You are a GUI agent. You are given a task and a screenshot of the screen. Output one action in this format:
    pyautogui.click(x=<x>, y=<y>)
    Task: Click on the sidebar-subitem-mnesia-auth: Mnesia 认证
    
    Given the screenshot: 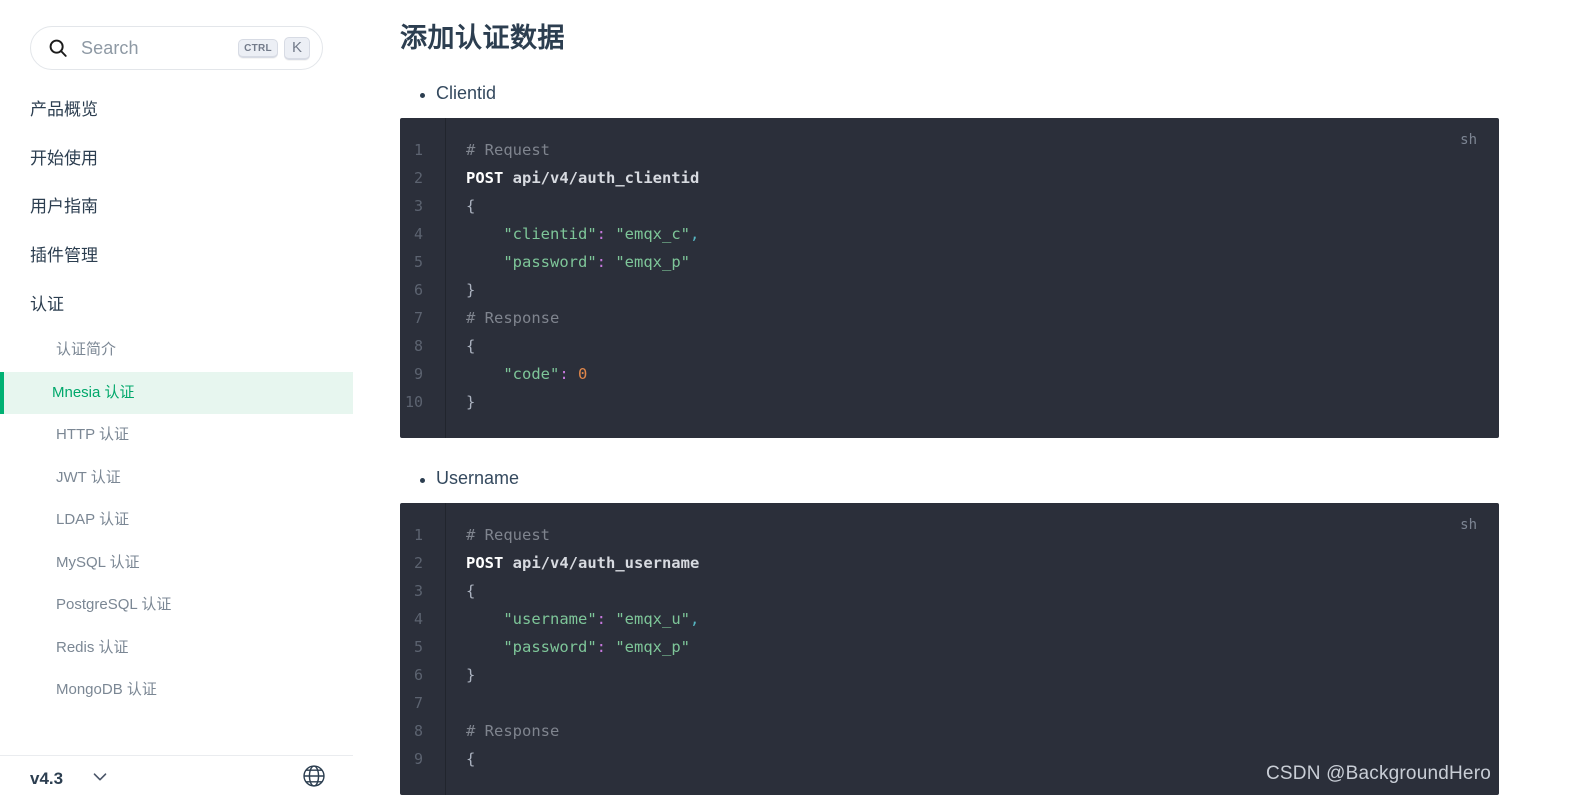 What is the action you would take?
    pyautogui.click(x=176, y=393)
    